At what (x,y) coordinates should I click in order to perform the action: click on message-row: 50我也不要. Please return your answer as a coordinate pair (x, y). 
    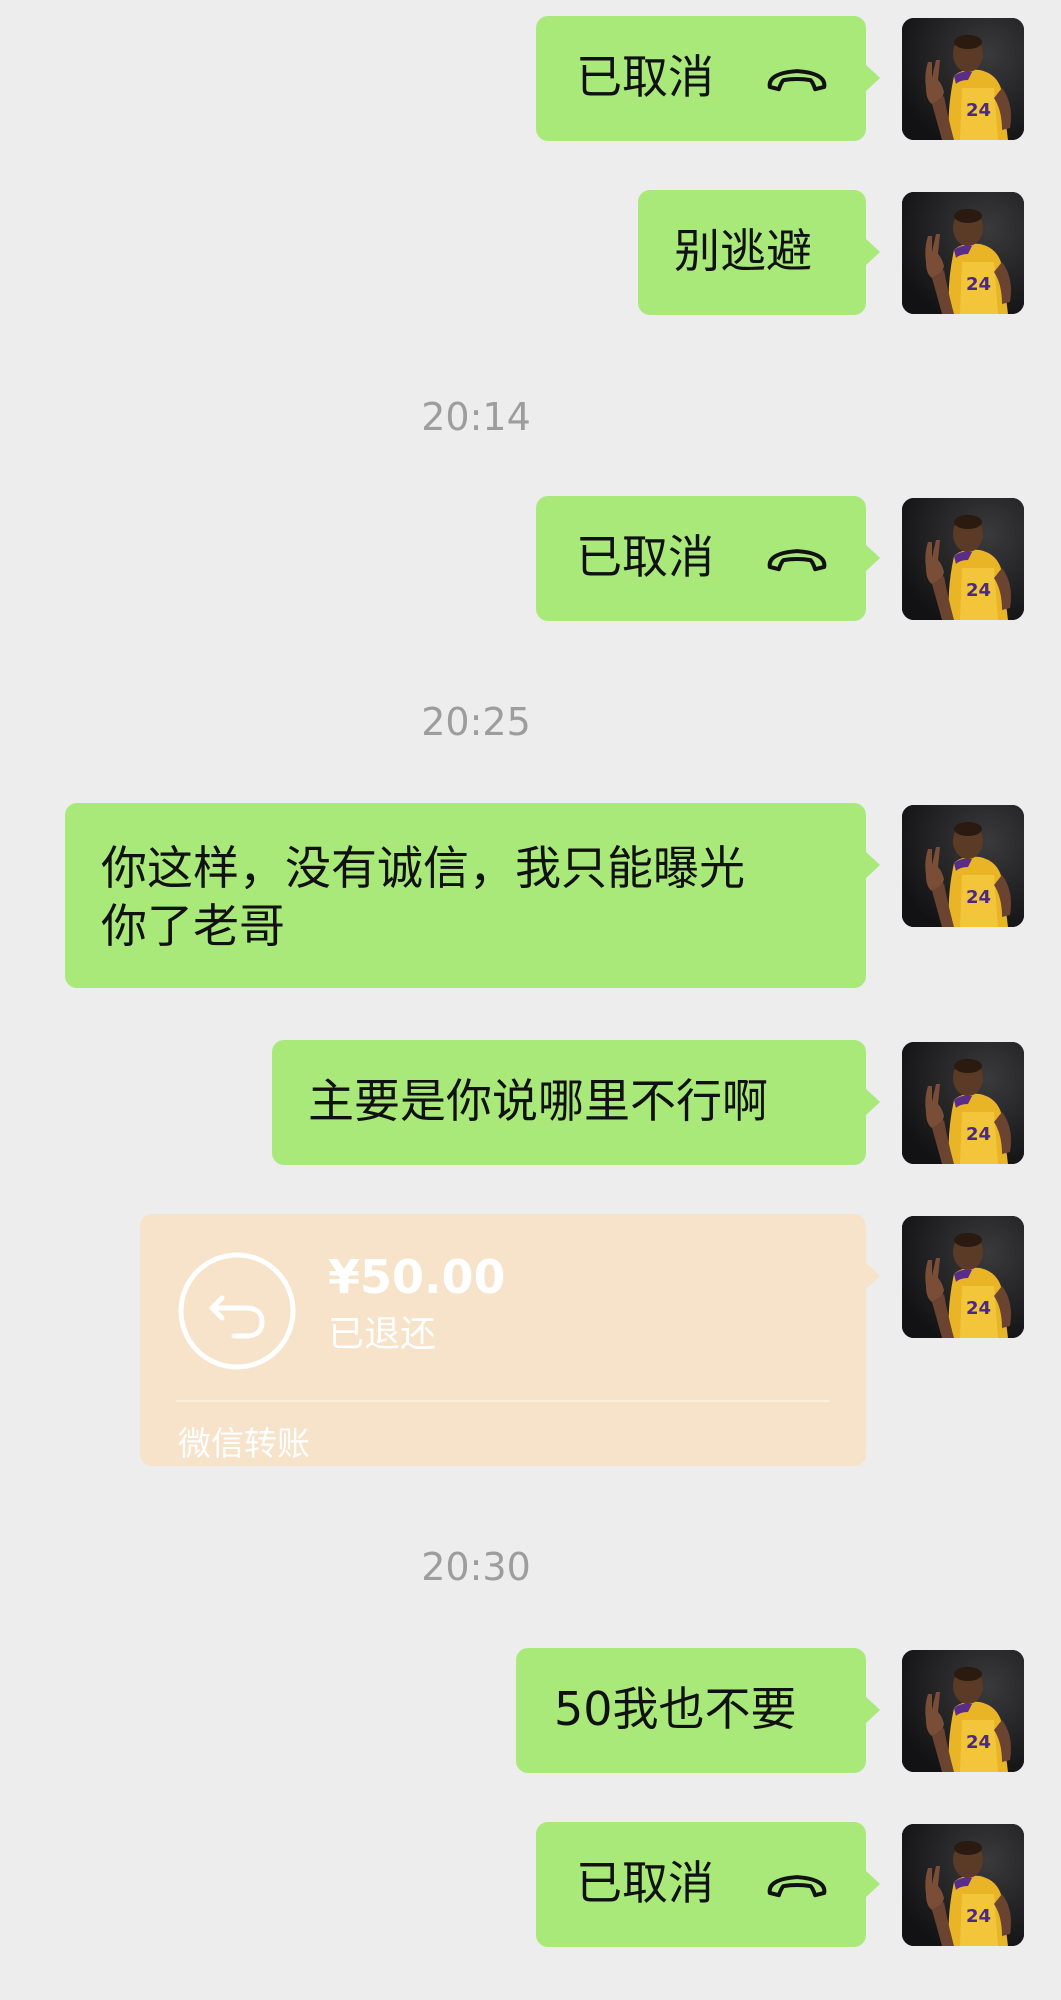
    Looking at the image, I should click on (530, 1710).